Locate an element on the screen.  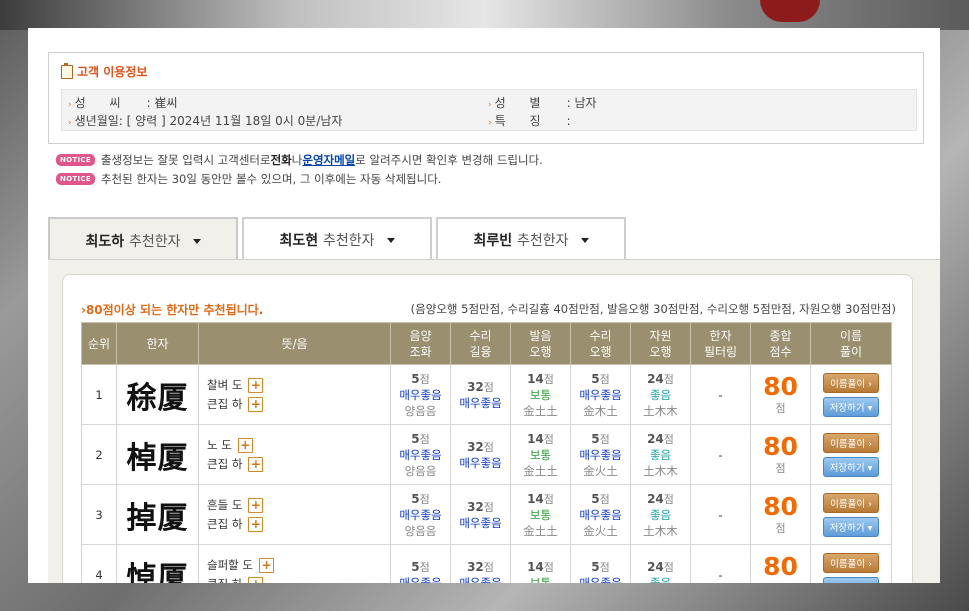
hanja-cell: 棹厦 is located at coordinates (157, 454).